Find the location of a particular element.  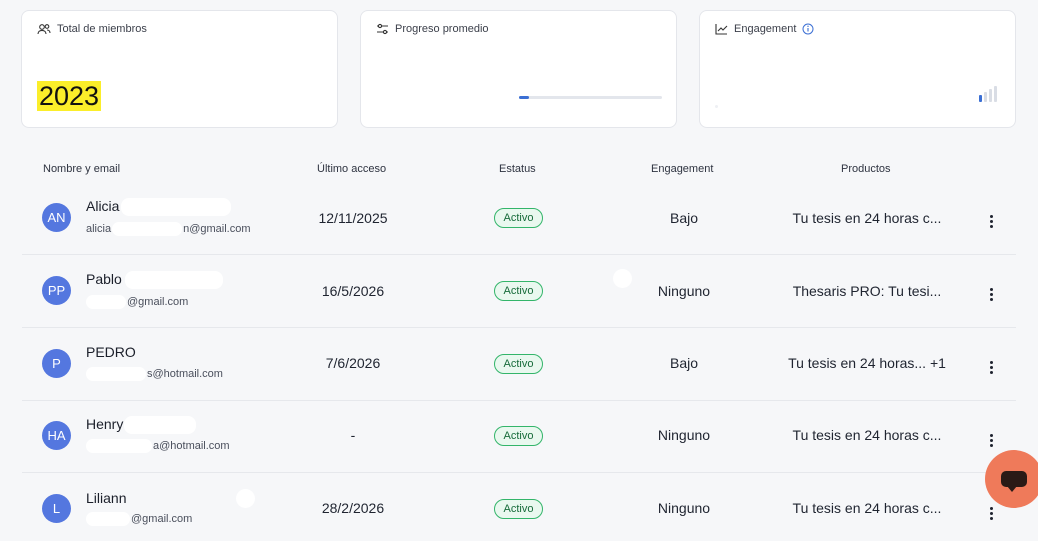

member-name: Pablo is located at coordinates (154, 280).